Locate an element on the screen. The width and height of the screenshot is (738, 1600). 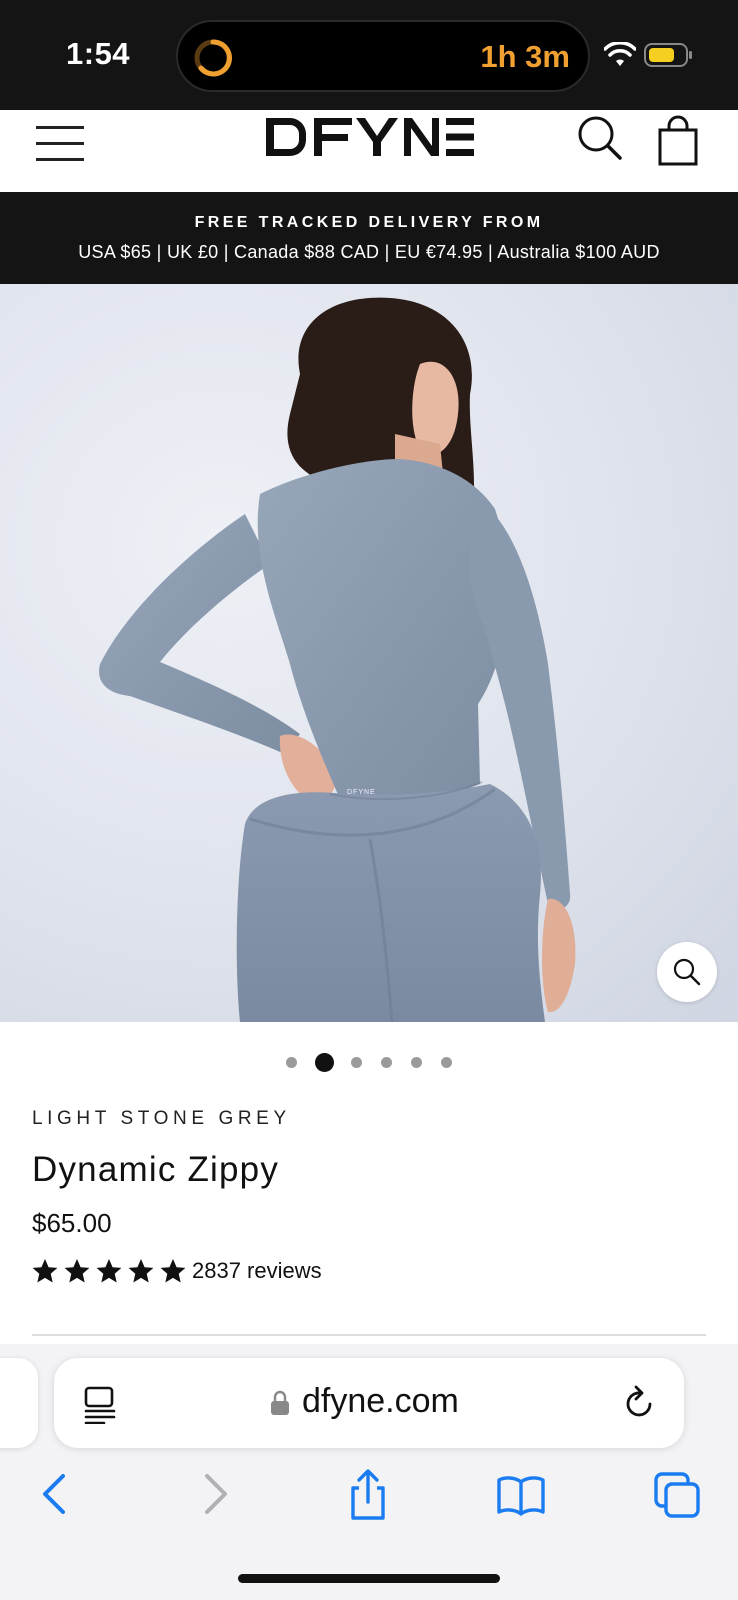
menu-icon is located at coordinates (61, 140).